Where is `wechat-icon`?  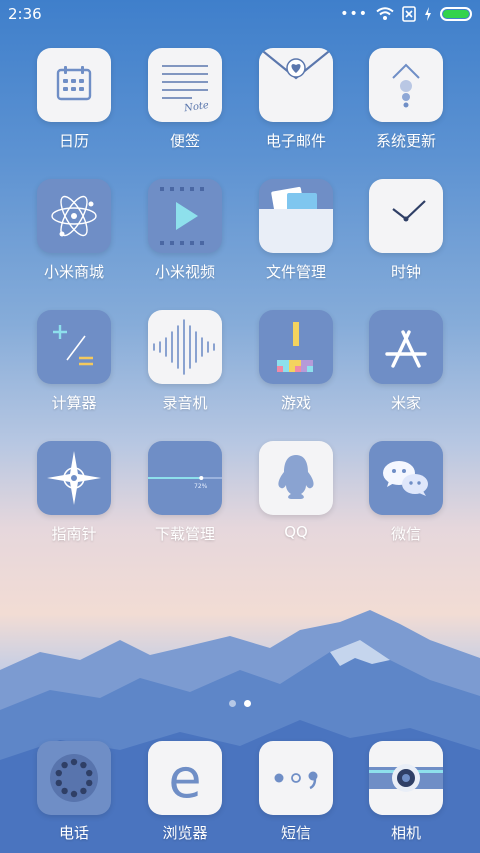
wechat-icon is located at coordinates (406, 478).